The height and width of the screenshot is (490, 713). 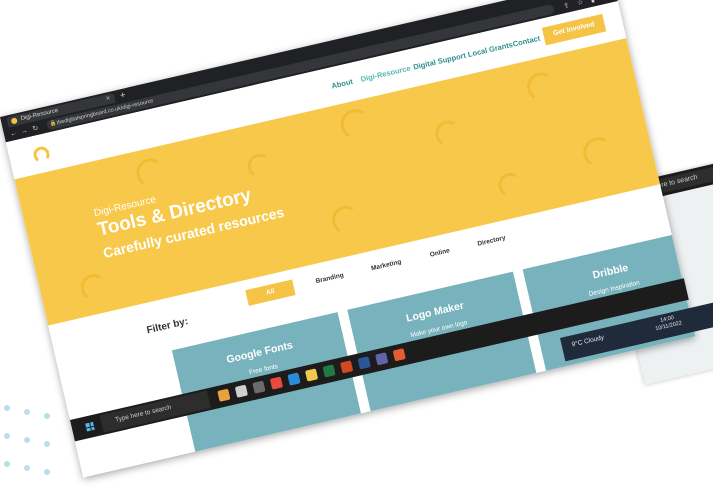 I want to click on edge-icon, so click(x=294, y=379).